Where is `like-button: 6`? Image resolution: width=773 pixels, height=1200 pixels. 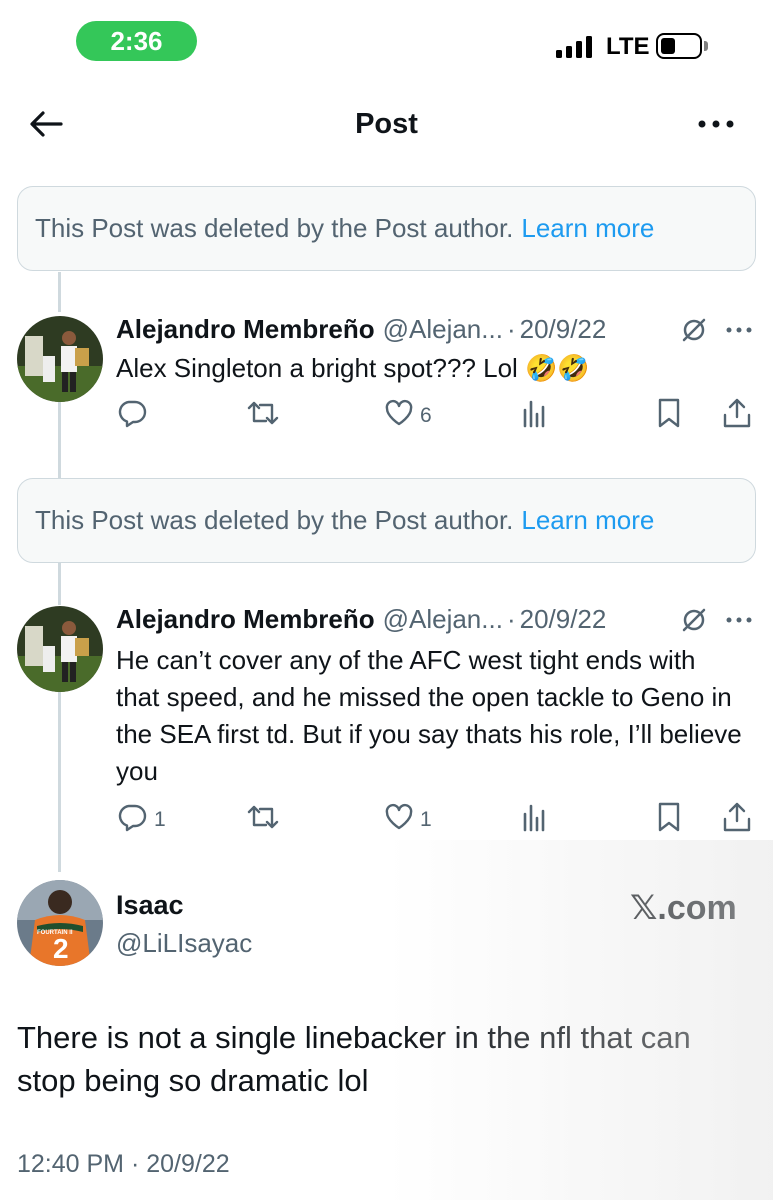 like-button: 6 is located at coordinates (408, 416).